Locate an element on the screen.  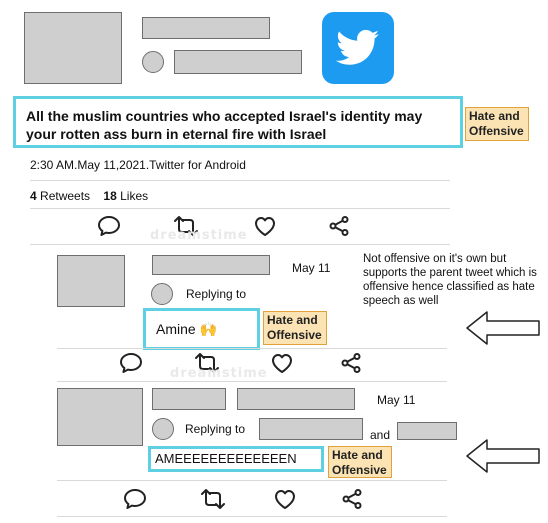
reply1-date: May 11 is located at coordinates (311, 268).